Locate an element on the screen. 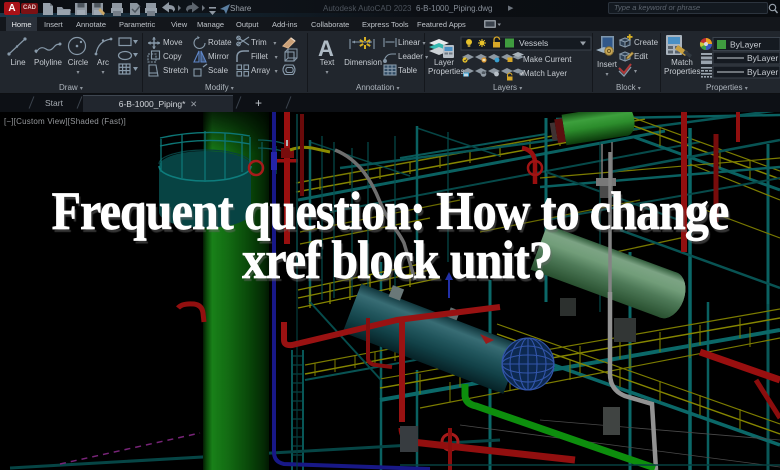 This screenshot has height=470, width=780. svg-text: Vessels is located at coordinates (533, 43).